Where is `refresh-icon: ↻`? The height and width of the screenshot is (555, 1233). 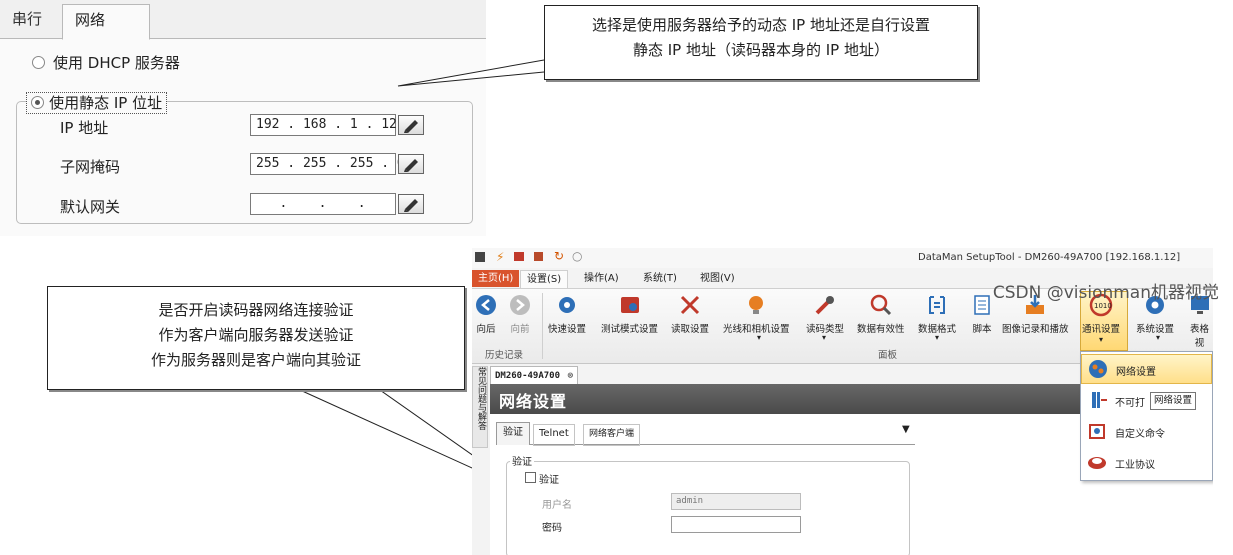 refresh-icon: ↻ is located at coordinates (559, 256).